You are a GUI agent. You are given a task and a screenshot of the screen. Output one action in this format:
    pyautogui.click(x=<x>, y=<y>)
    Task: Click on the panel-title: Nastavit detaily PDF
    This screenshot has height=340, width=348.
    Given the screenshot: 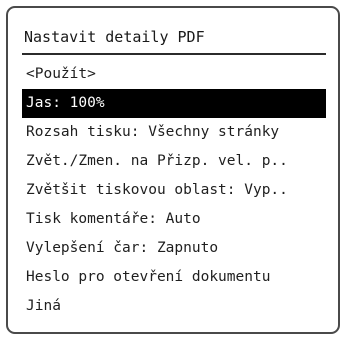 What is the action you would take?
    pyautogui.click(x=114, y=37)
    